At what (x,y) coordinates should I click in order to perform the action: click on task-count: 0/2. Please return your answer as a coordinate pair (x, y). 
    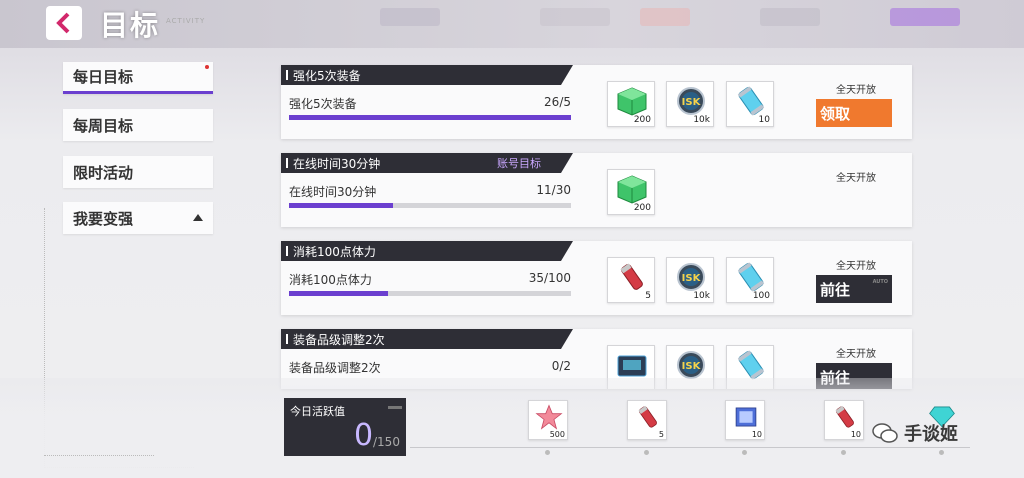
    Looking at the image, I should click on (561, 366).